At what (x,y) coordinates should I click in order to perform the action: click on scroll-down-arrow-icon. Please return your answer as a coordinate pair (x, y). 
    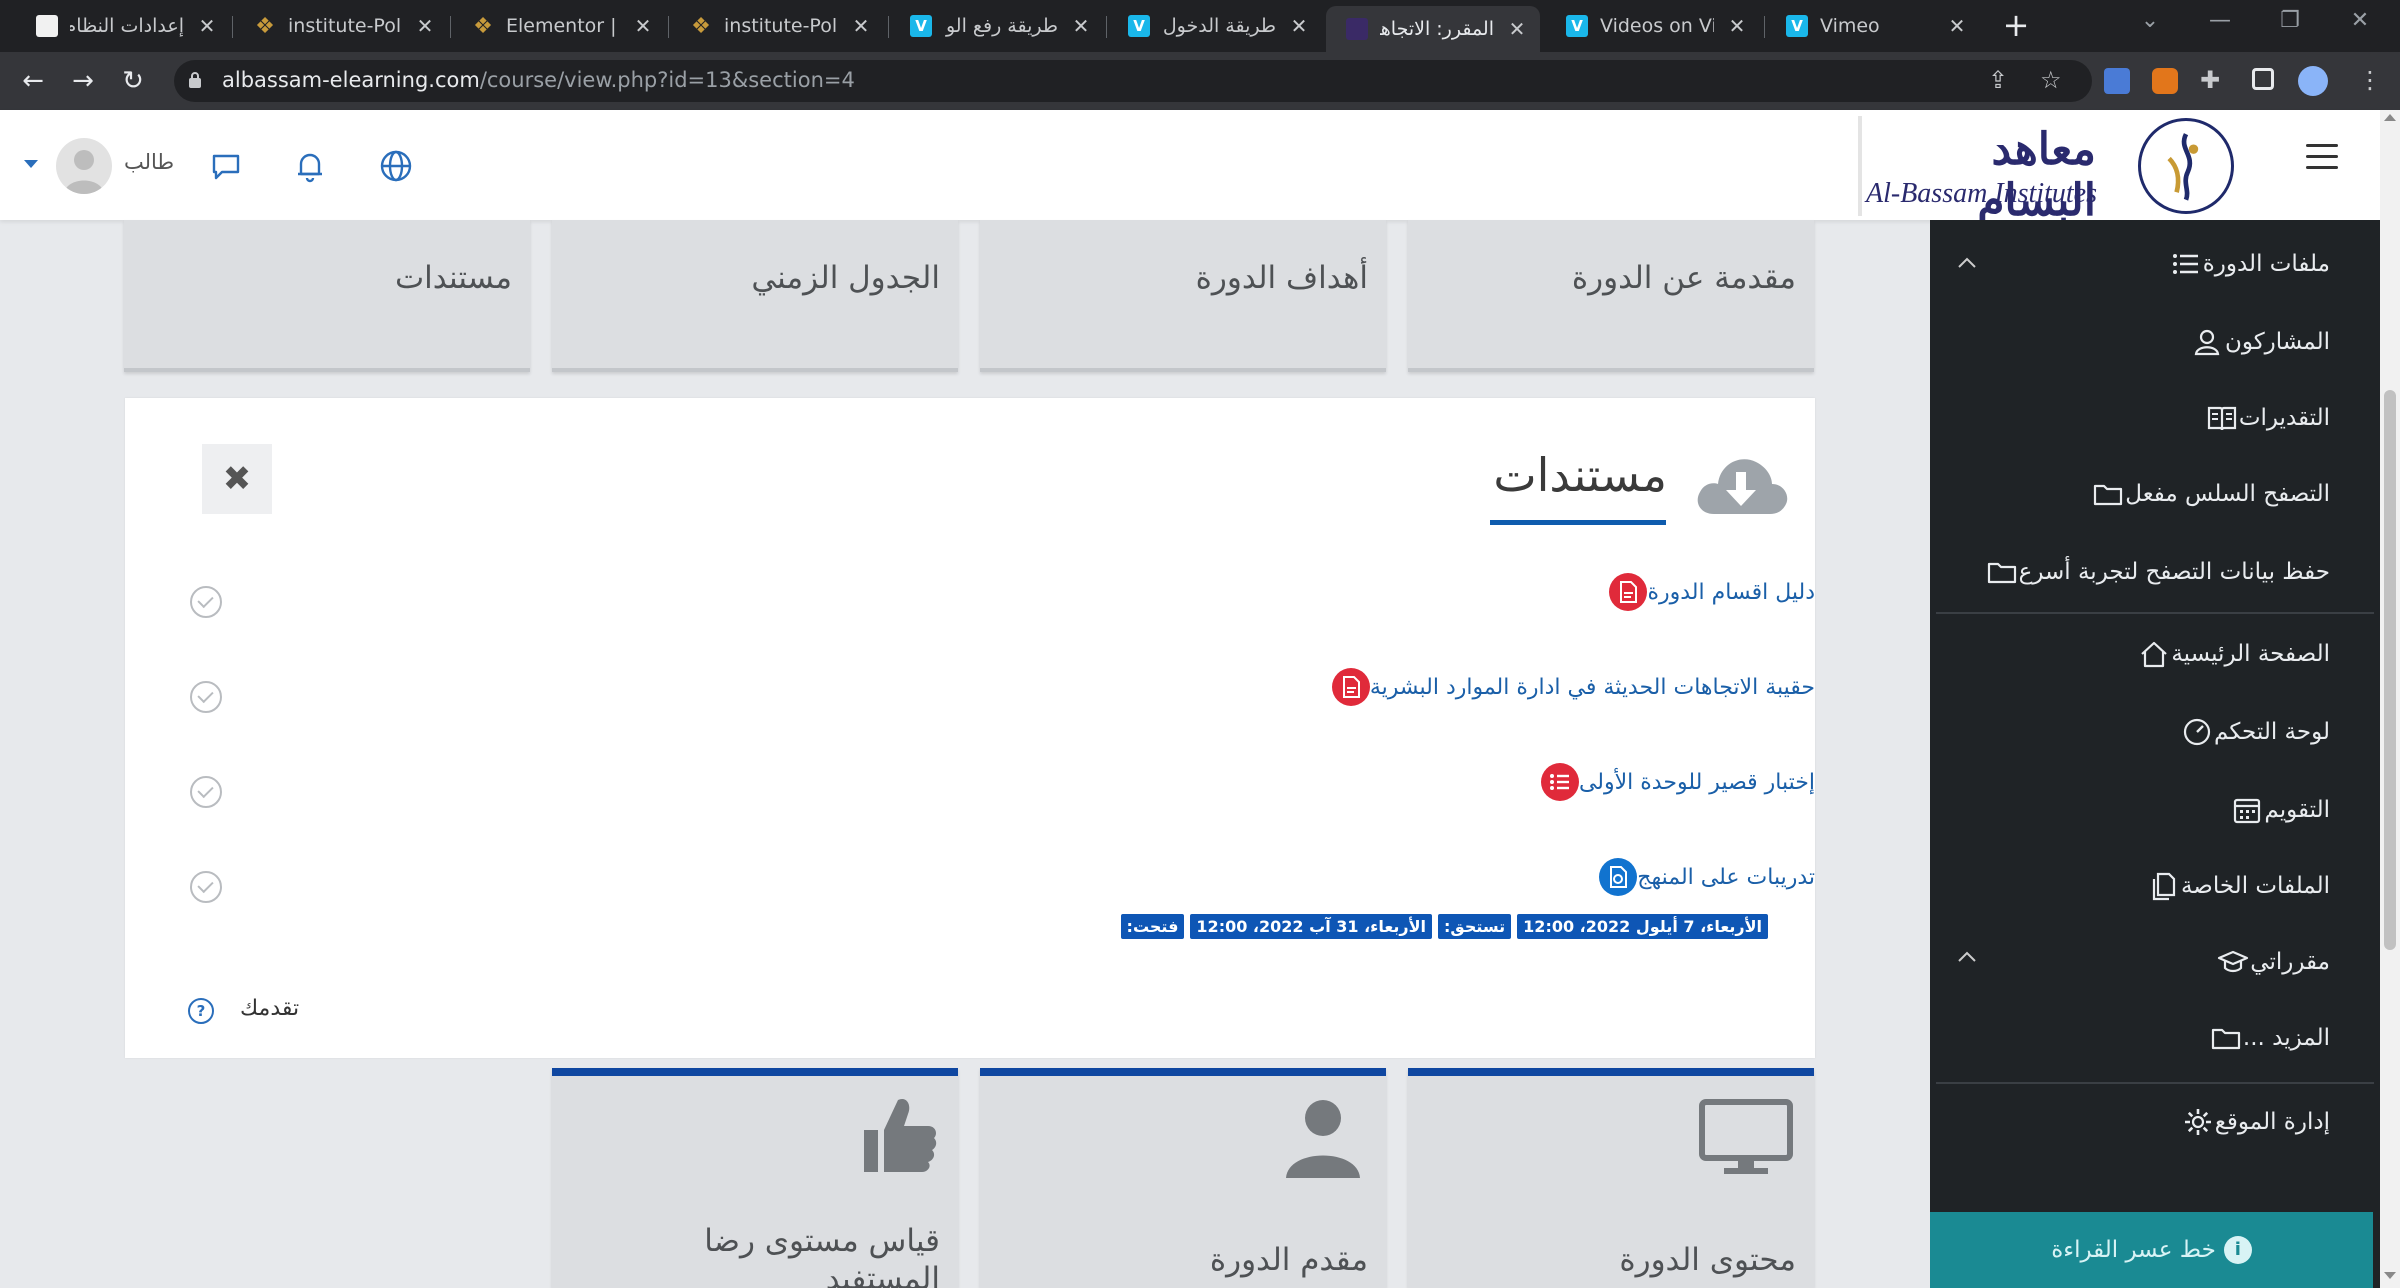
    Looking at the image, I should click on (2390, 1275).